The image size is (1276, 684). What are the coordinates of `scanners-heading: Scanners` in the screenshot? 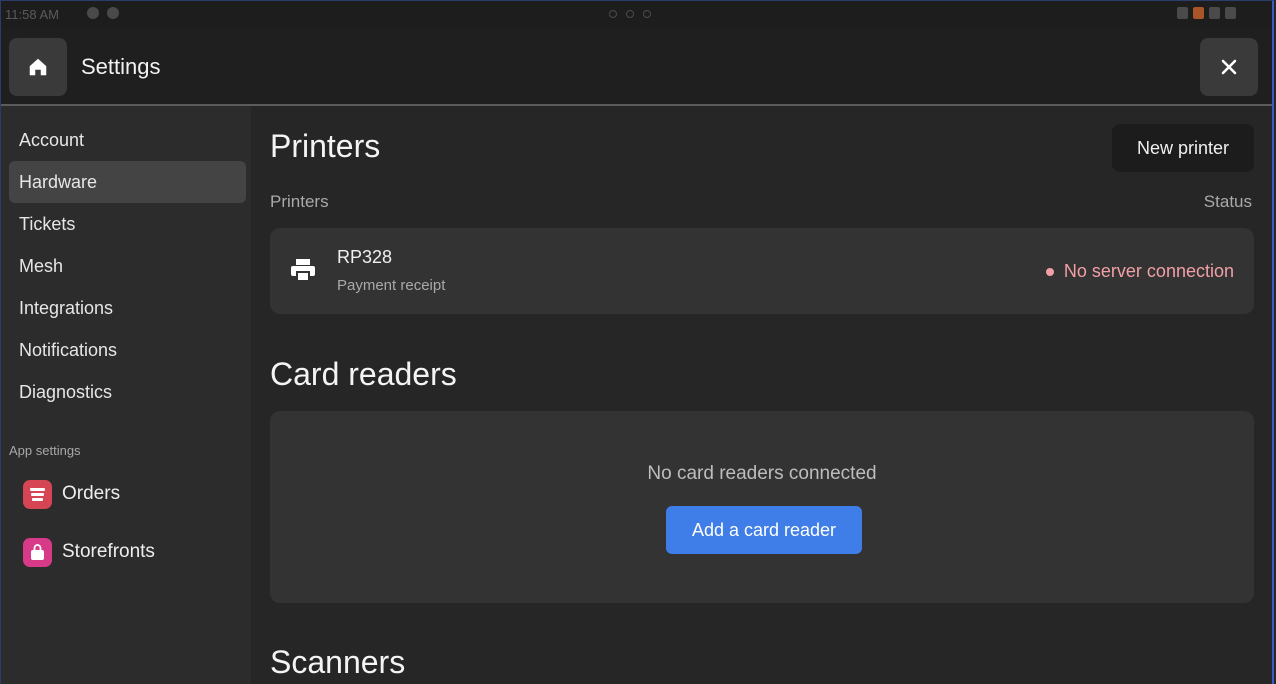 It's located at (338, 662).